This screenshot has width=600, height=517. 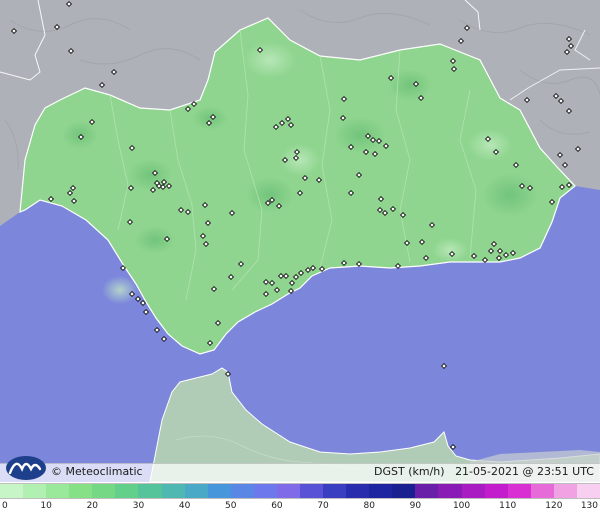 What do you see at coordinates (184, 506) in the screenshot?
I see `color-scale-tick-label: 40` at bounding box center [184, 506].